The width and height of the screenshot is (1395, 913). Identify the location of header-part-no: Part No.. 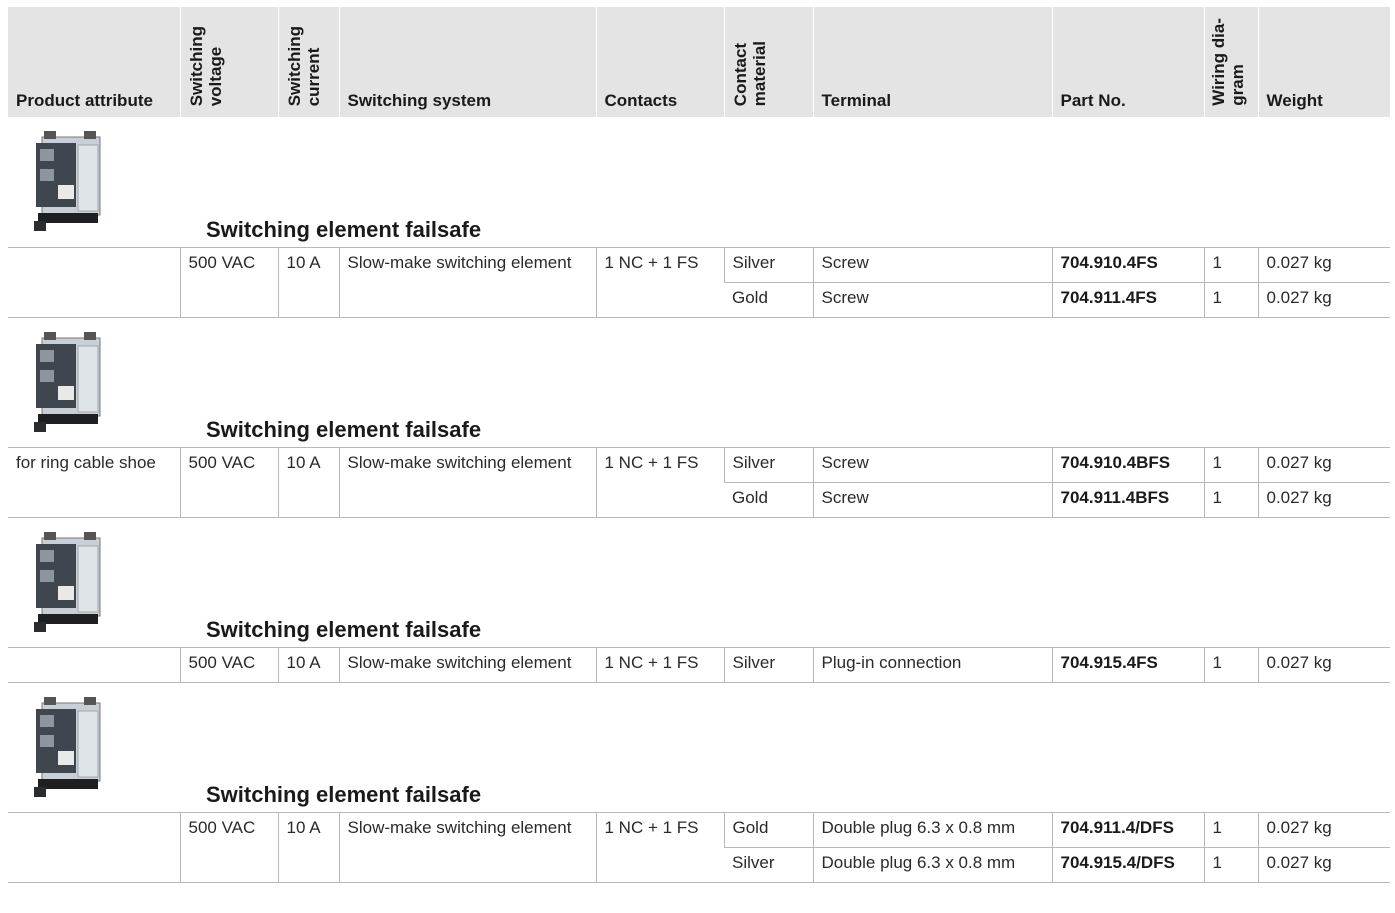
(1128, 62).